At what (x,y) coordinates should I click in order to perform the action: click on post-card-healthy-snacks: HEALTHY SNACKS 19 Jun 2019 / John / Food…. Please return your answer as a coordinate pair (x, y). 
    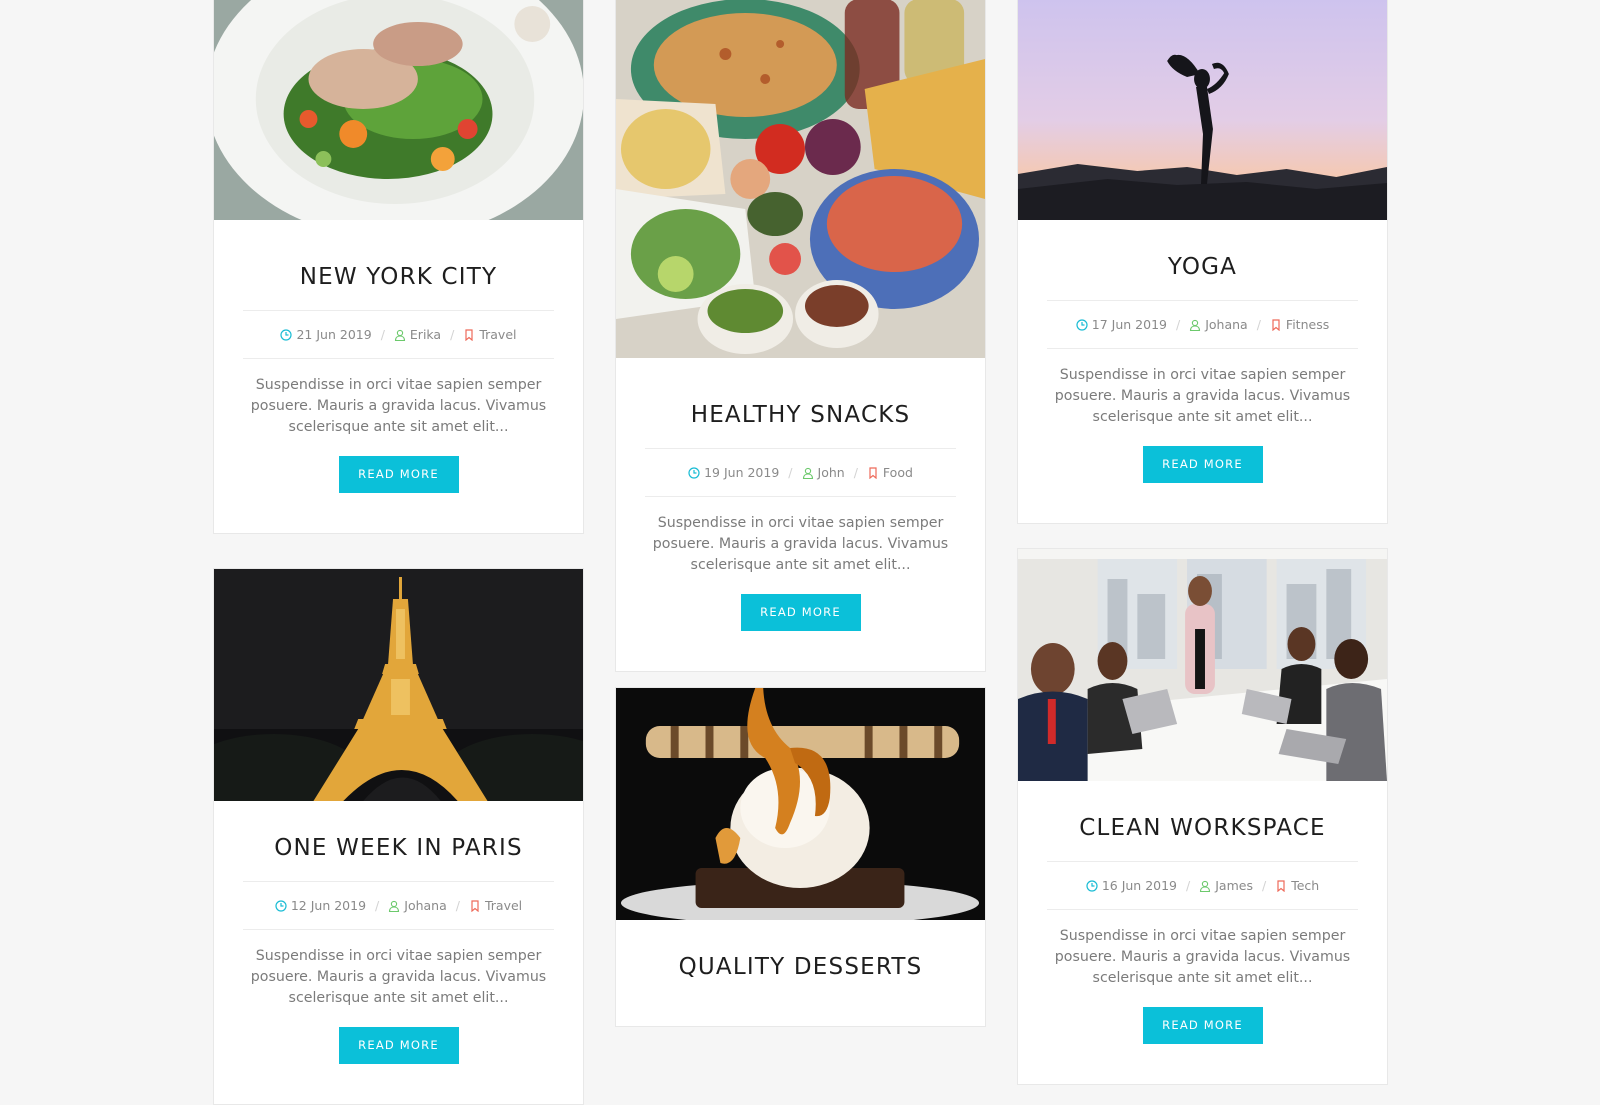
    Looking at the image, I should click on (800, 336).